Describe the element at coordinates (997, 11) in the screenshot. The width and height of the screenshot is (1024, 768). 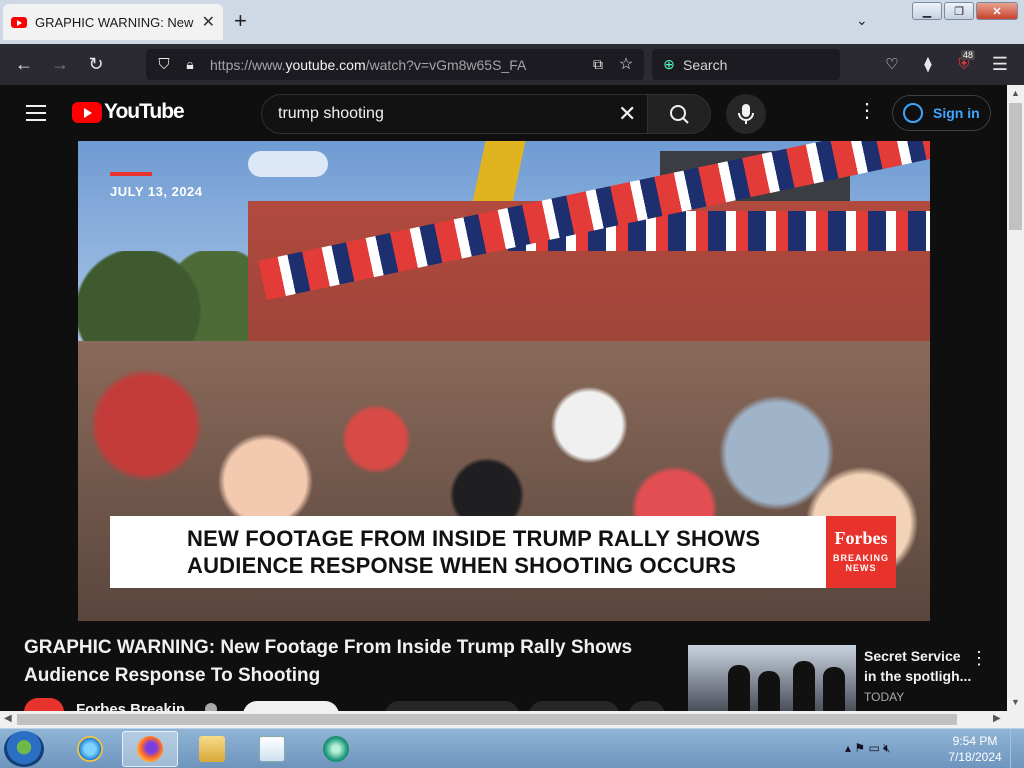
I see `window-close-button: ✕` at that location.